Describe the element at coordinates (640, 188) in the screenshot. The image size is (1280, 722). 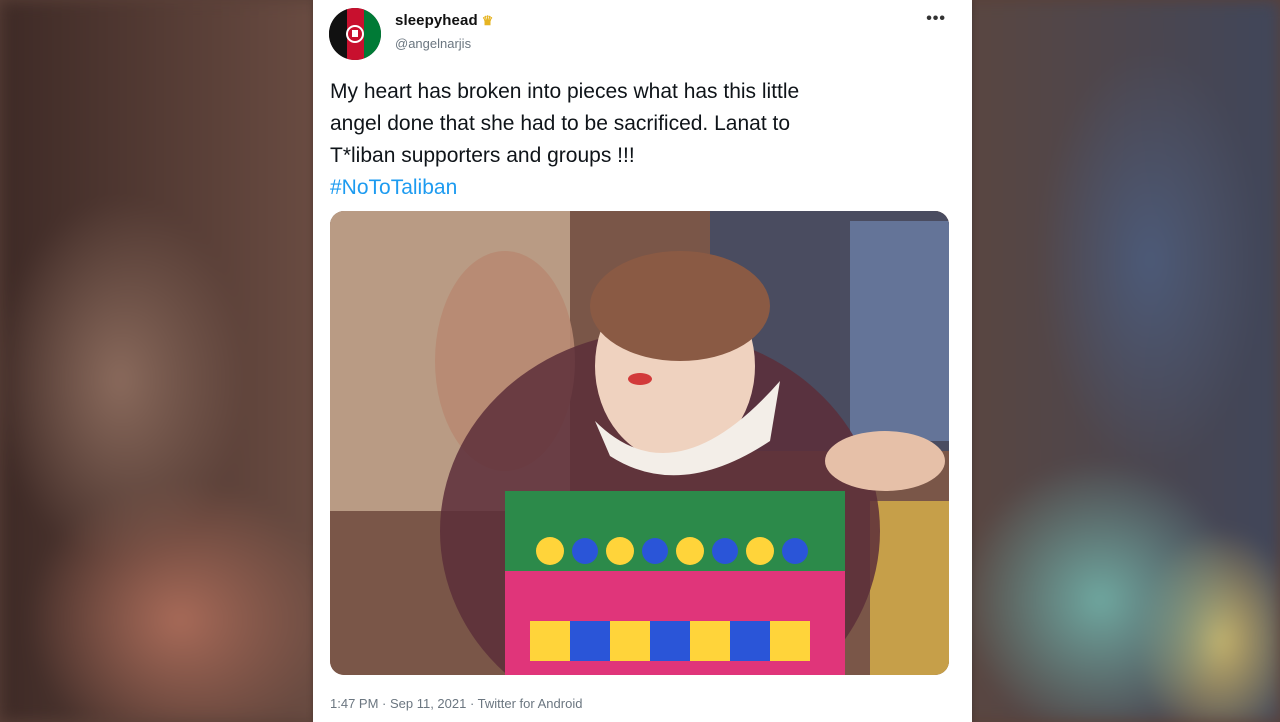
I see `hashtag-link: #NoToTaliban` at that location.